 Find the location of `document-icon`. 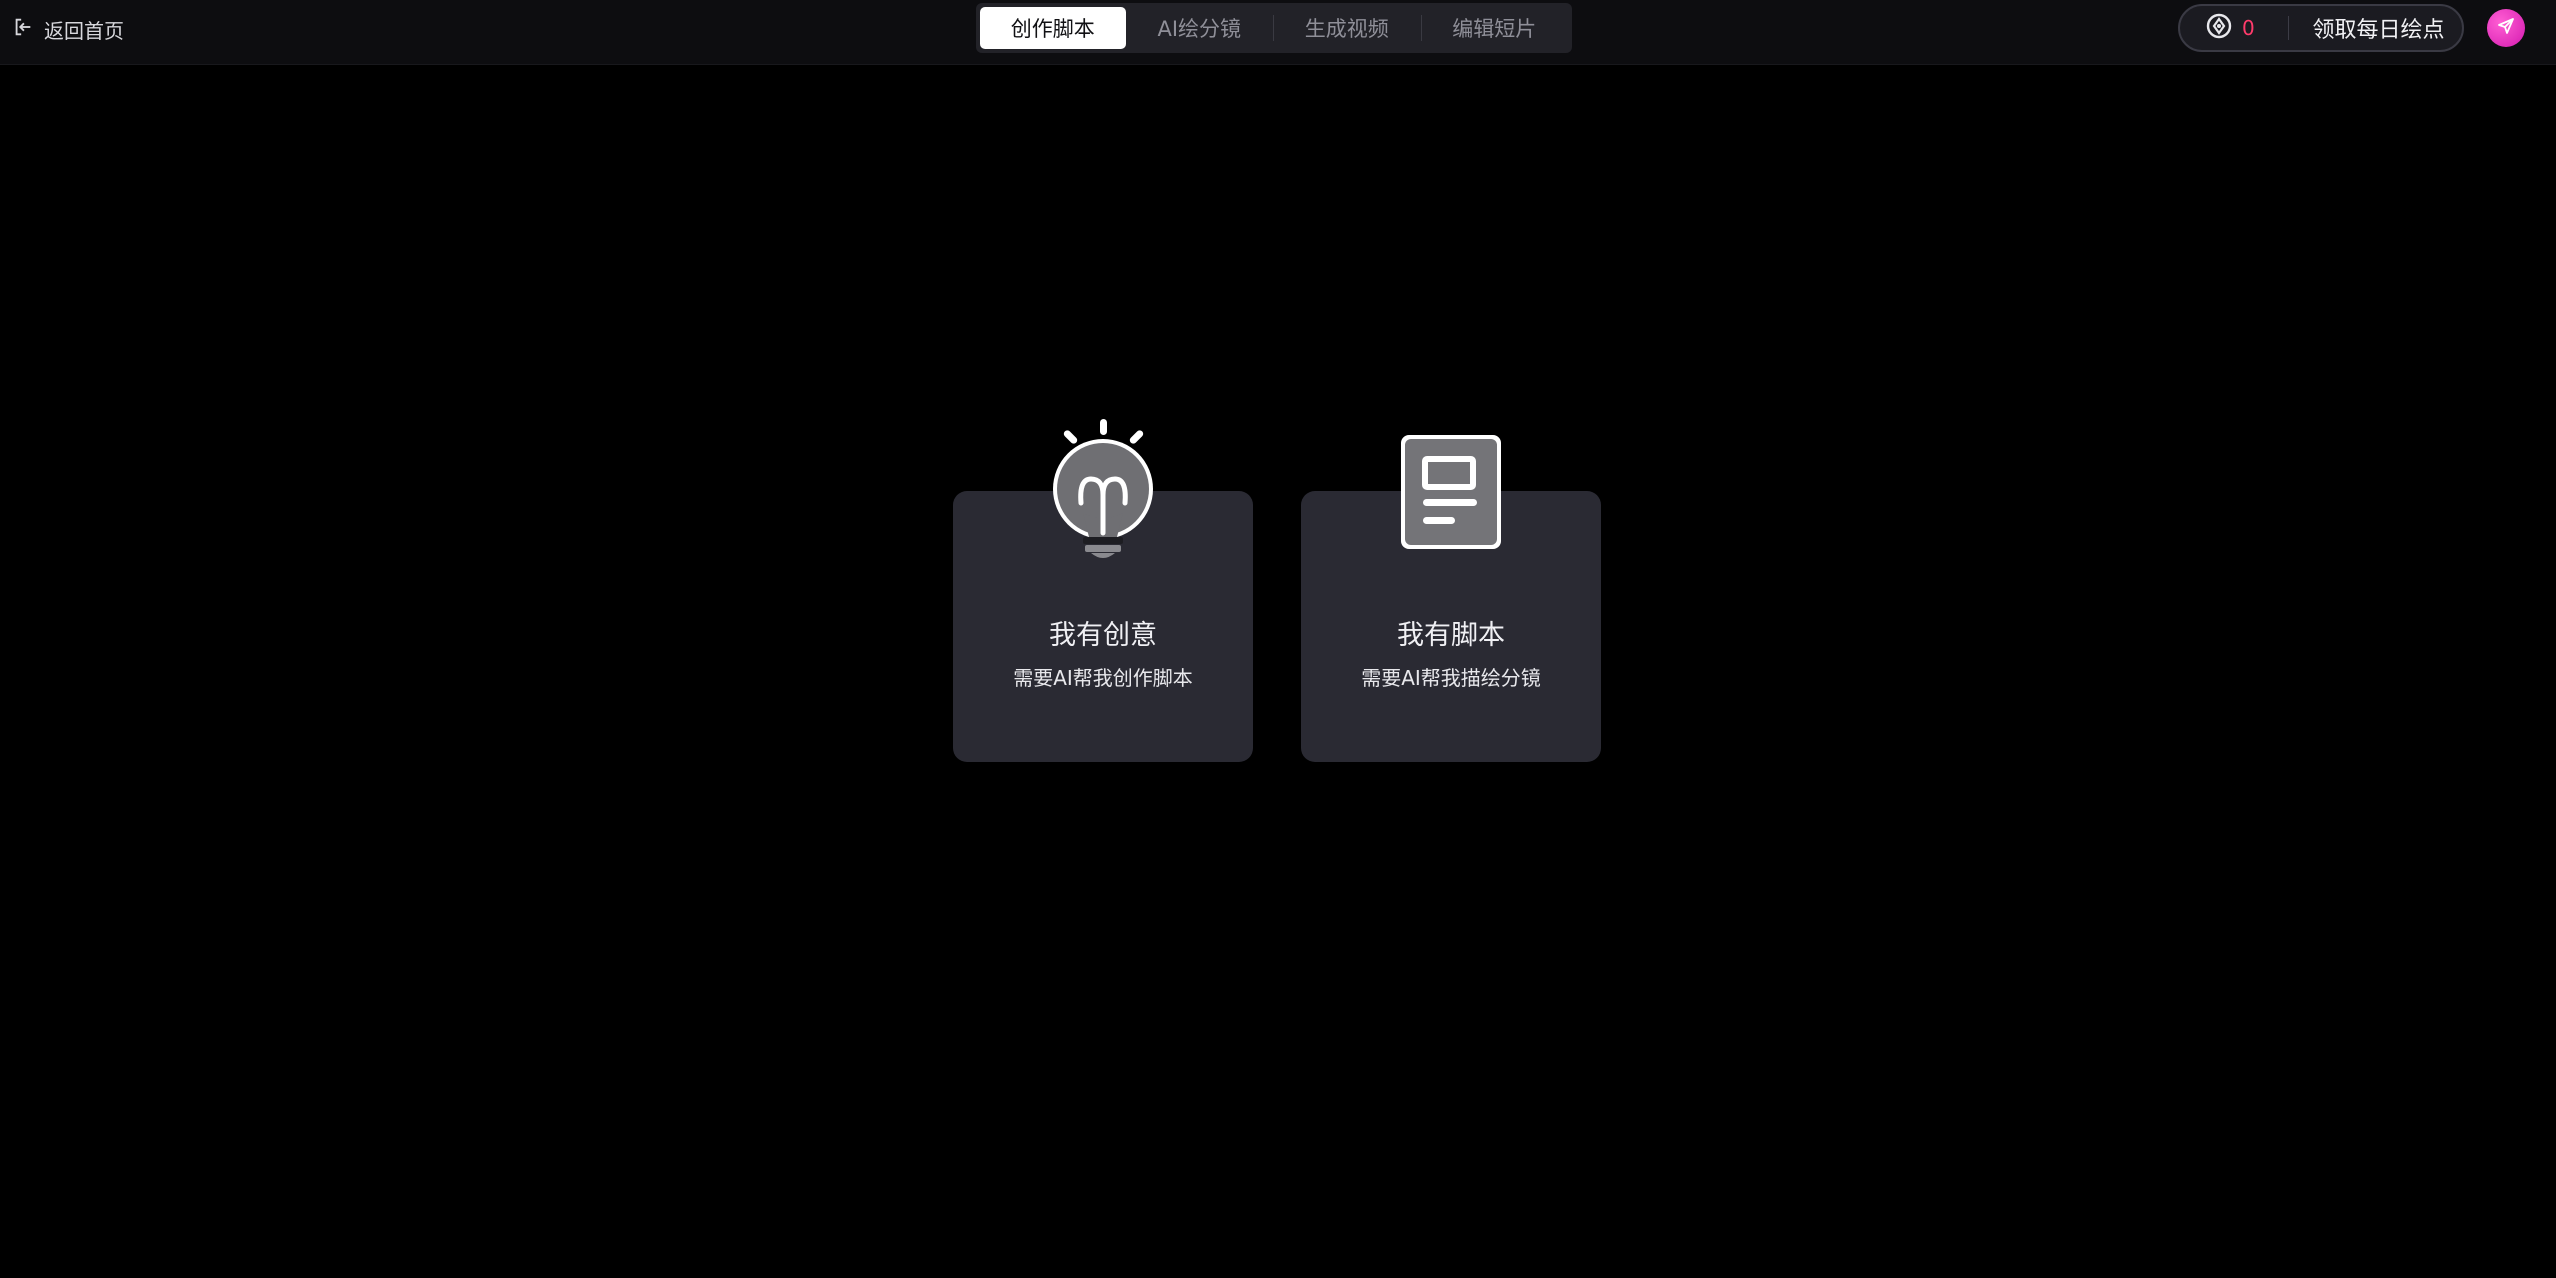

document-icon is located at coordinates (1451, 494).